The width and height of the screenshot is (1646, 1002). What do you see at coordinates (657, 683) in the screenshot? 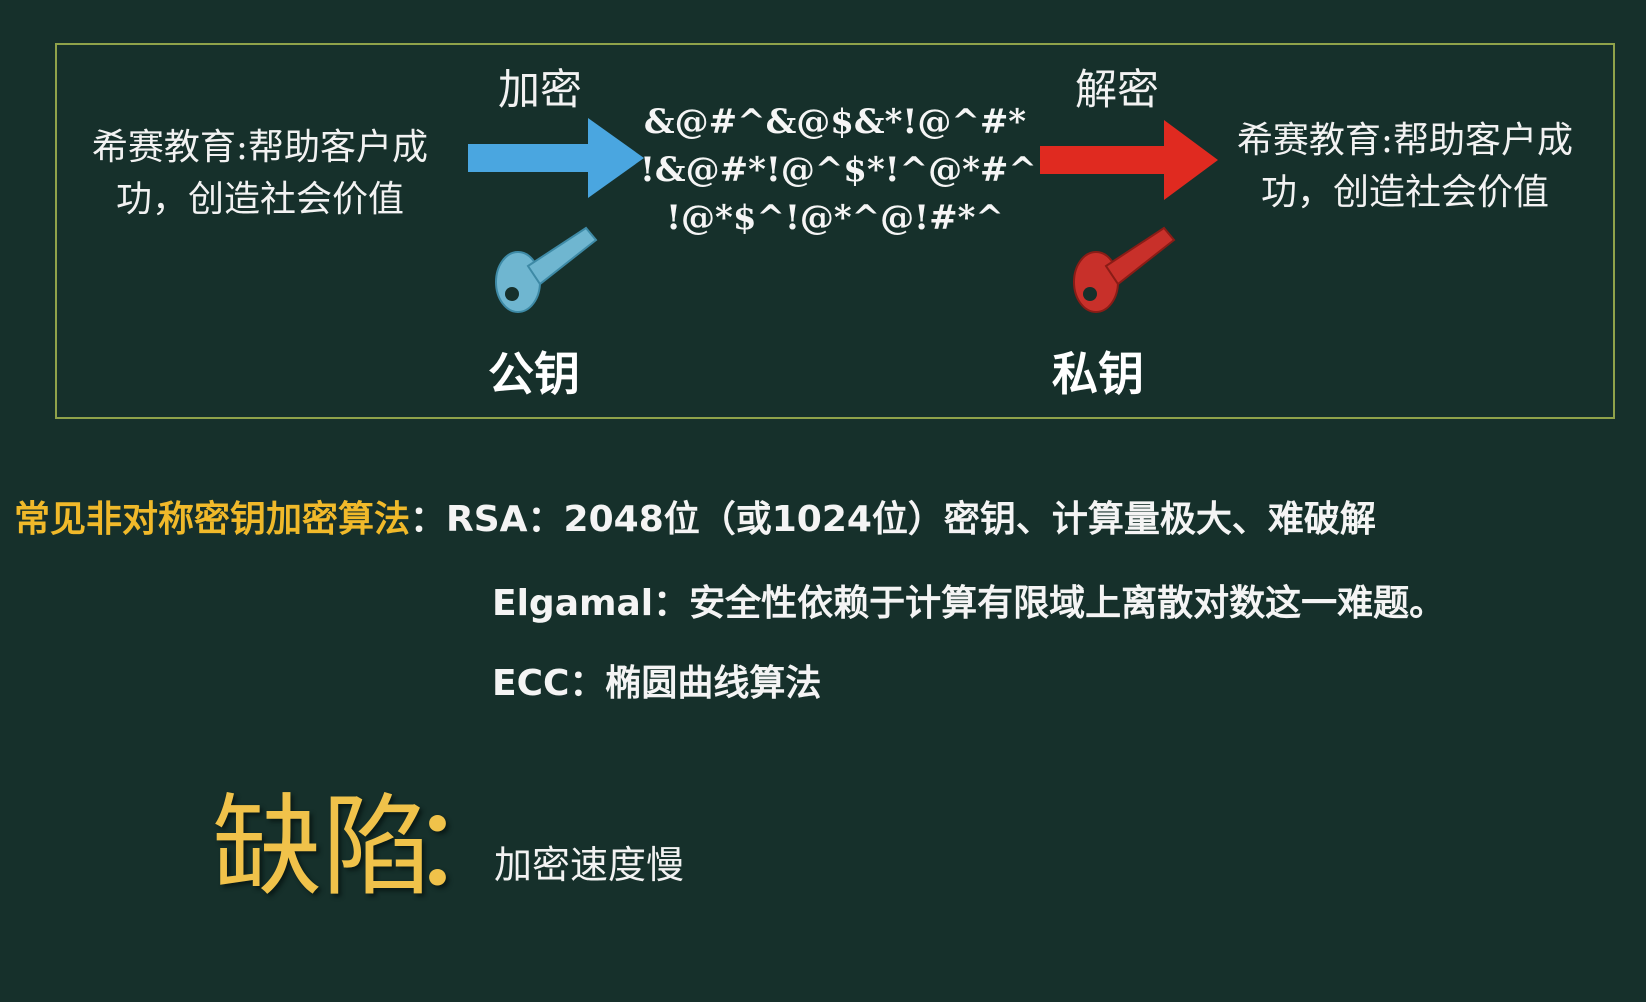
I see `algorithm-ecc: ECC：椭圆曲线算法` at bounding box center [657, 683].